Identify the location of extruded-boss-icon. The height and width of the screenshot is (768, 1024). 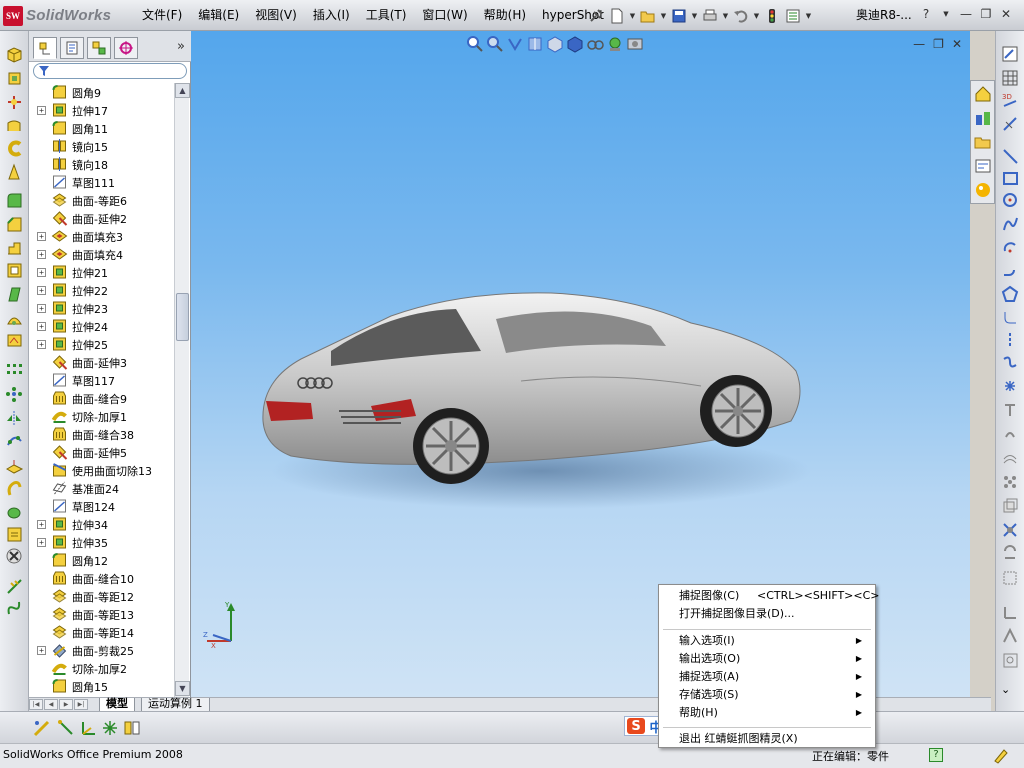
(14, 54).